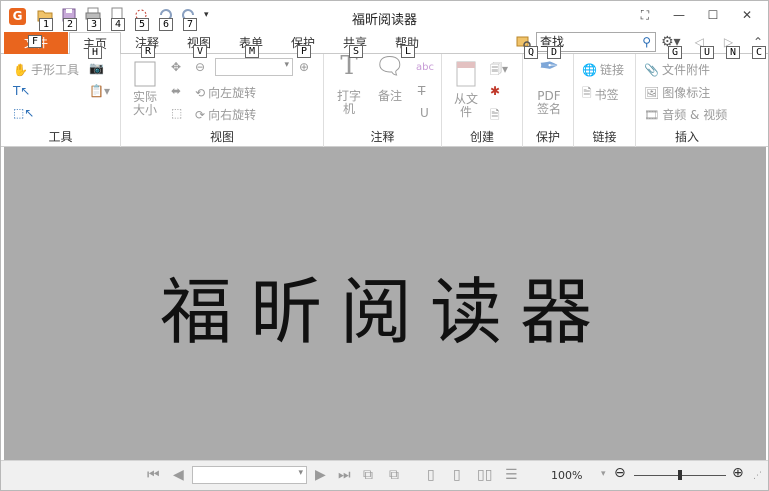 The height and width of the screenshot is (491, 769). I want to click on fullscreen-icon: ⛶, so click(645, 15).